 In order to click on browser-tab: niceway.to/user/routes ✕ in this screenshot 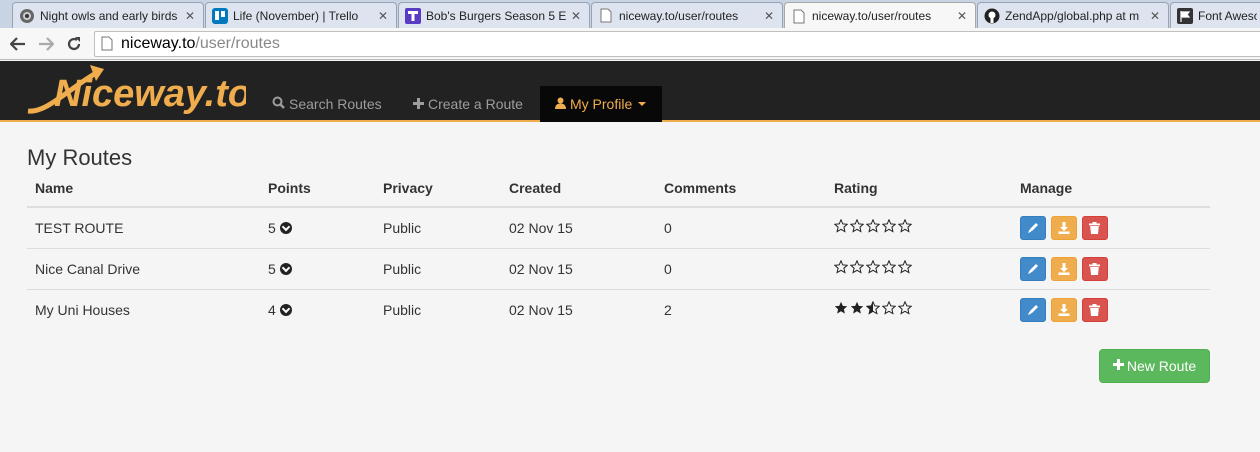, I will do `click(687, 15)`.